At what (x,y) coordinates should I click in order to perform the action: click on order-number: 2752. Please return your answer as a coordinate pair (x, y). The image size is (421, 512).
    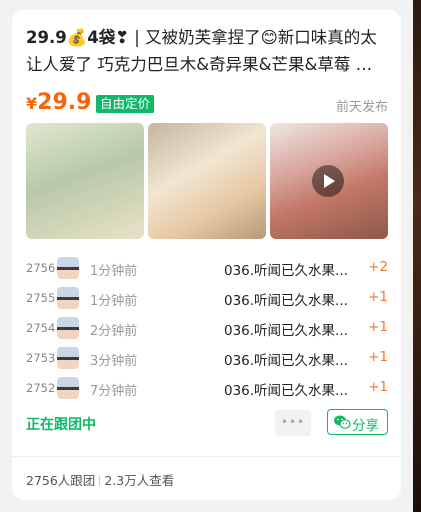
    Looking at the image, I should click on (41, 388).